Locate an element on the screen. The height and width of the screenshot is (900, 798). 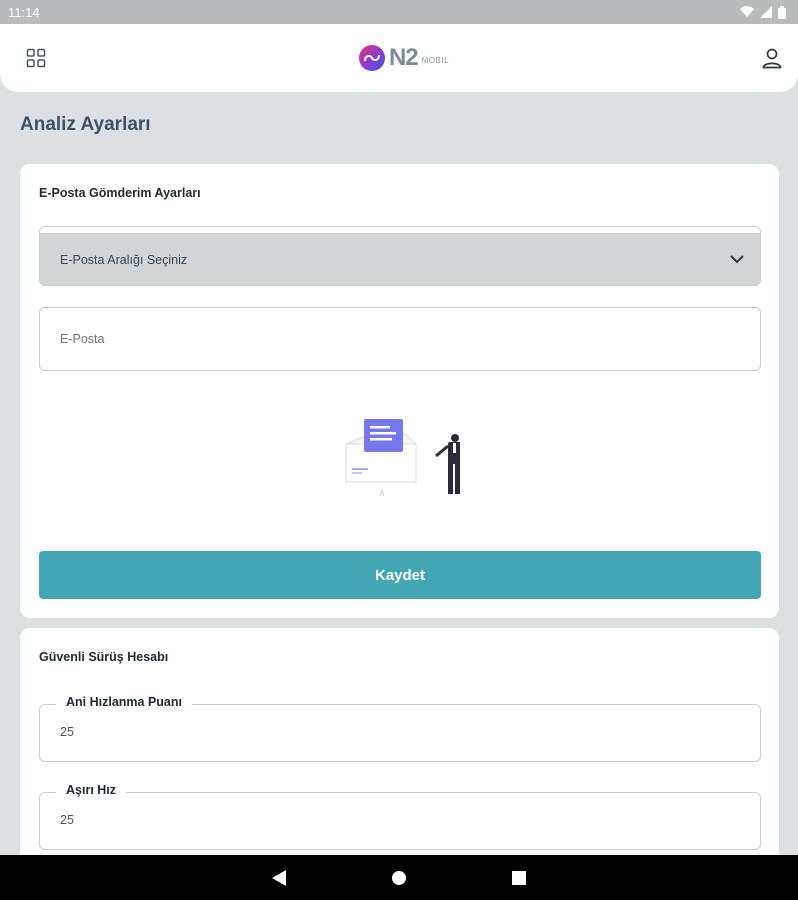
overspeed-value: 25 is located at coordinates (67, 820).